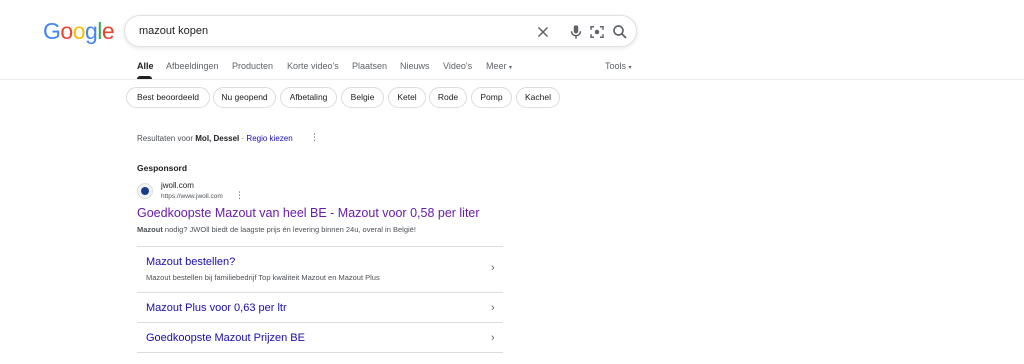  Describe the element at coordinates (144, 77) in the screenshot. I see `active-tab-indicator` at that location.